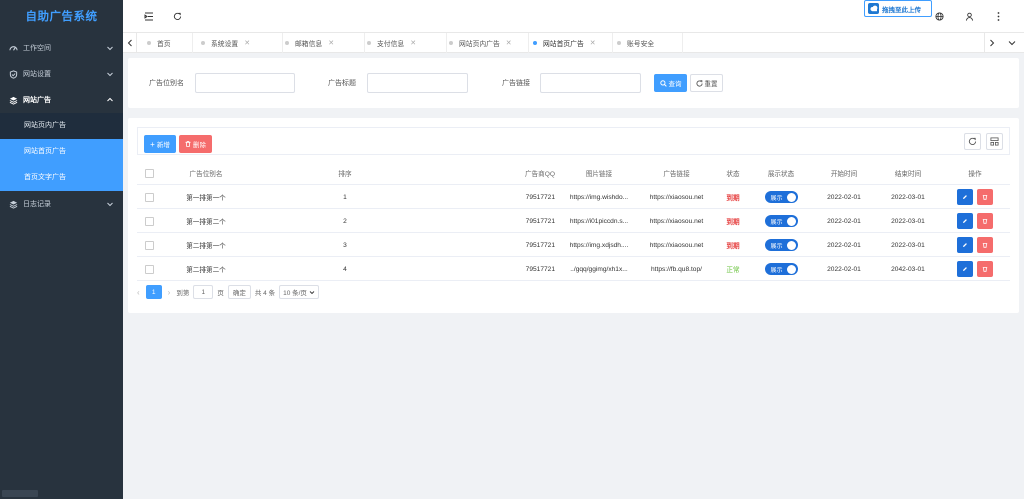  Describe the element at coordinates (206, 246) in the screenshot. I see `cell-alias: 第二排第一个` at that location.